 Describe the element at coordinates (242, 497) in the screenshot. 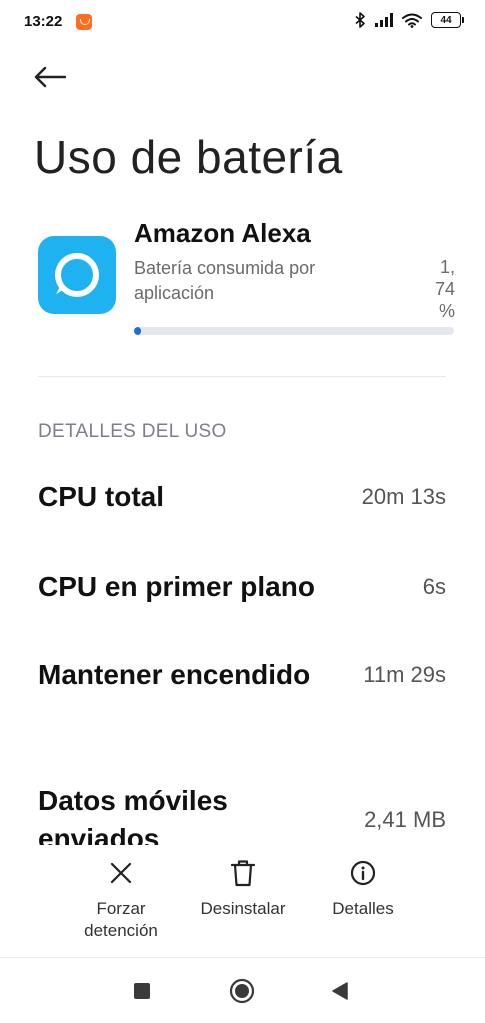

I see `detail-row-cpu-total: CPU total 20m 13s` at that location.